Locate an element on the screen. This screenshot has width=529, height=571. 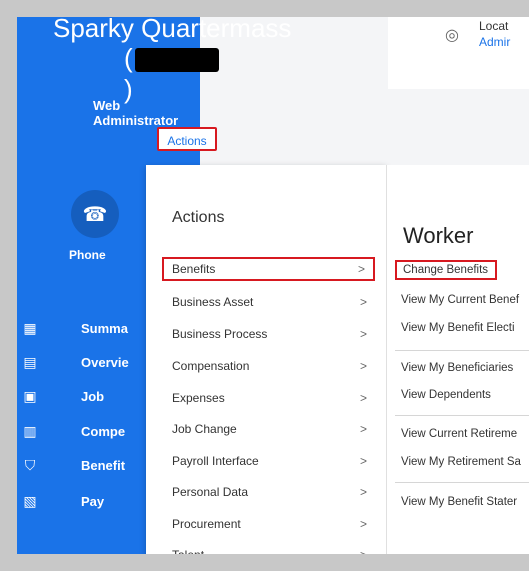
menu-item-label: Benefits is located at coordinates (194, 269).